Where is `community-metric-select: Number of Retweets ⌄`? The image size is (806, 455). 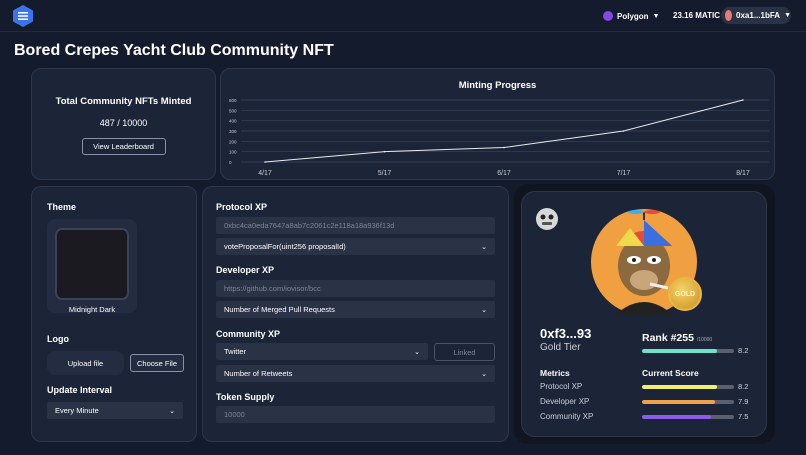
community-metric-select: Number of Retweets ⌄ is located at coordinates (355, 373).